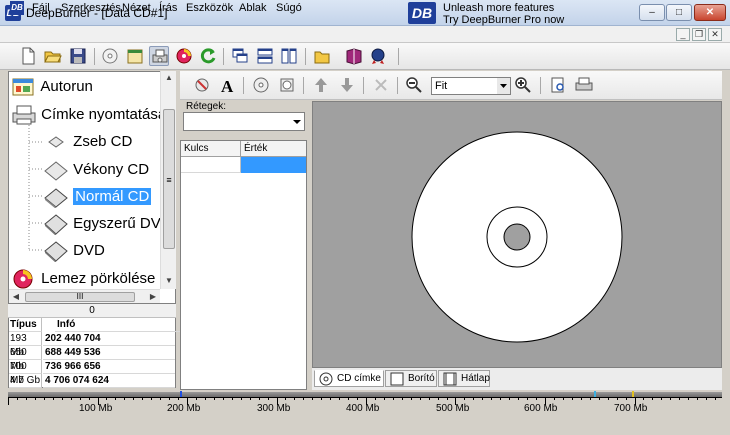  What do you see at coordinates (78, 56) in the screenshot?
I see `save-button` at bounding box center [78, 56].